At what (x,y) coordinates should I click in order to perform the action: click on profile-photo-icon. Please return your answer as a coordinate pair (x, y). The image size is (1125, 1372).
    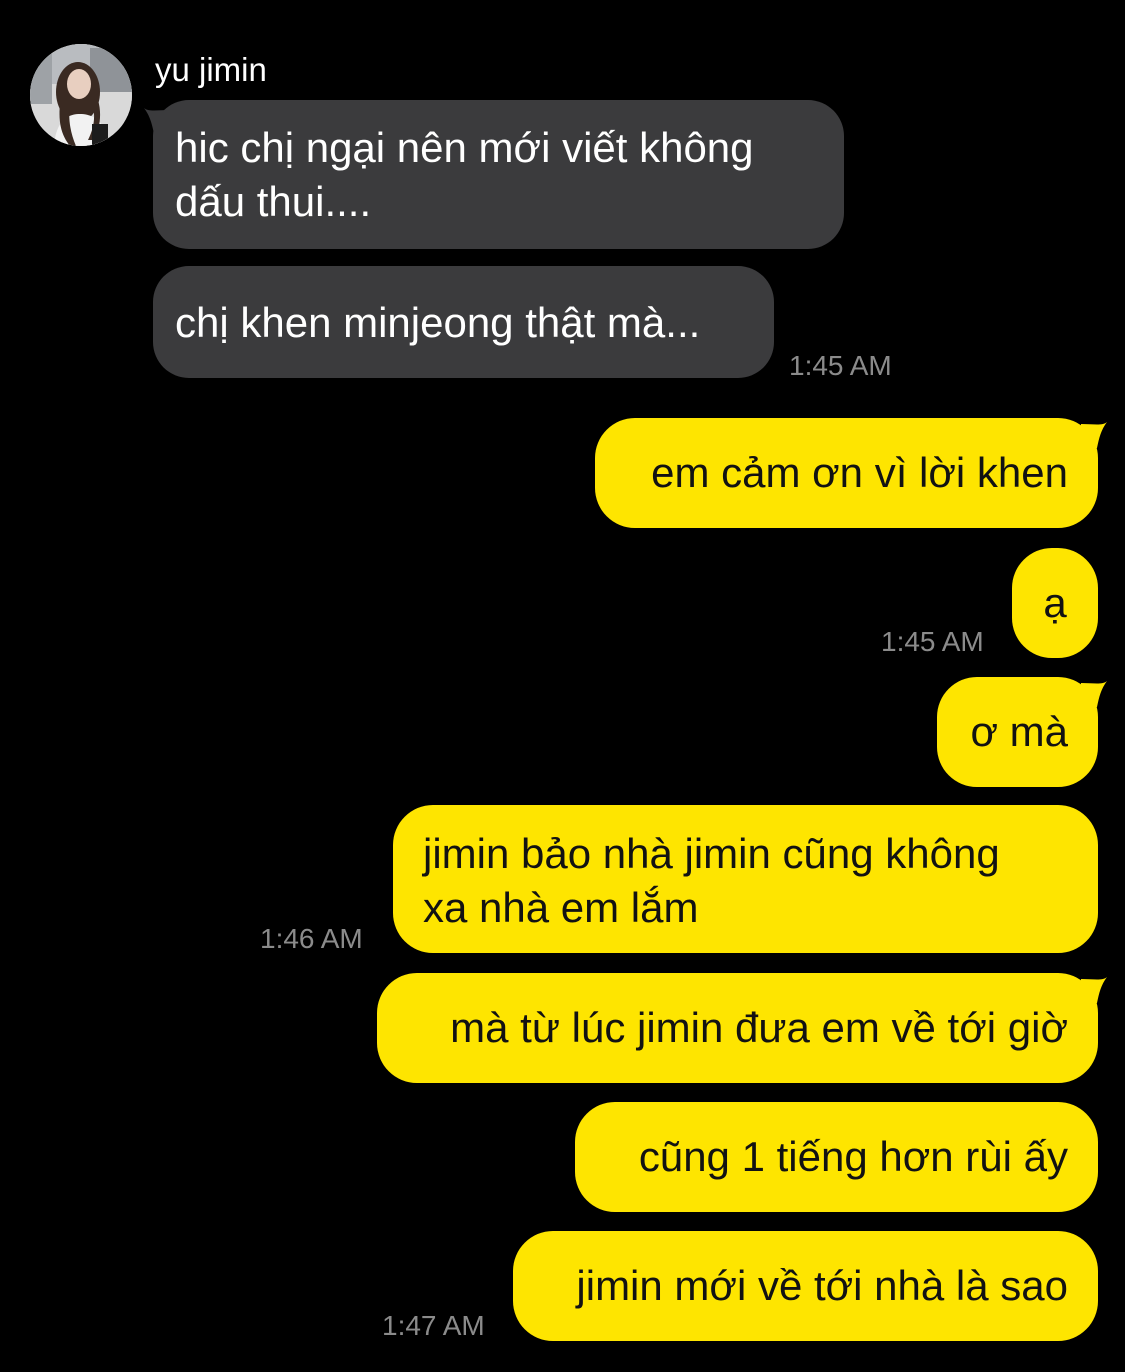
    Looking at the image, I should click on (81, 95).